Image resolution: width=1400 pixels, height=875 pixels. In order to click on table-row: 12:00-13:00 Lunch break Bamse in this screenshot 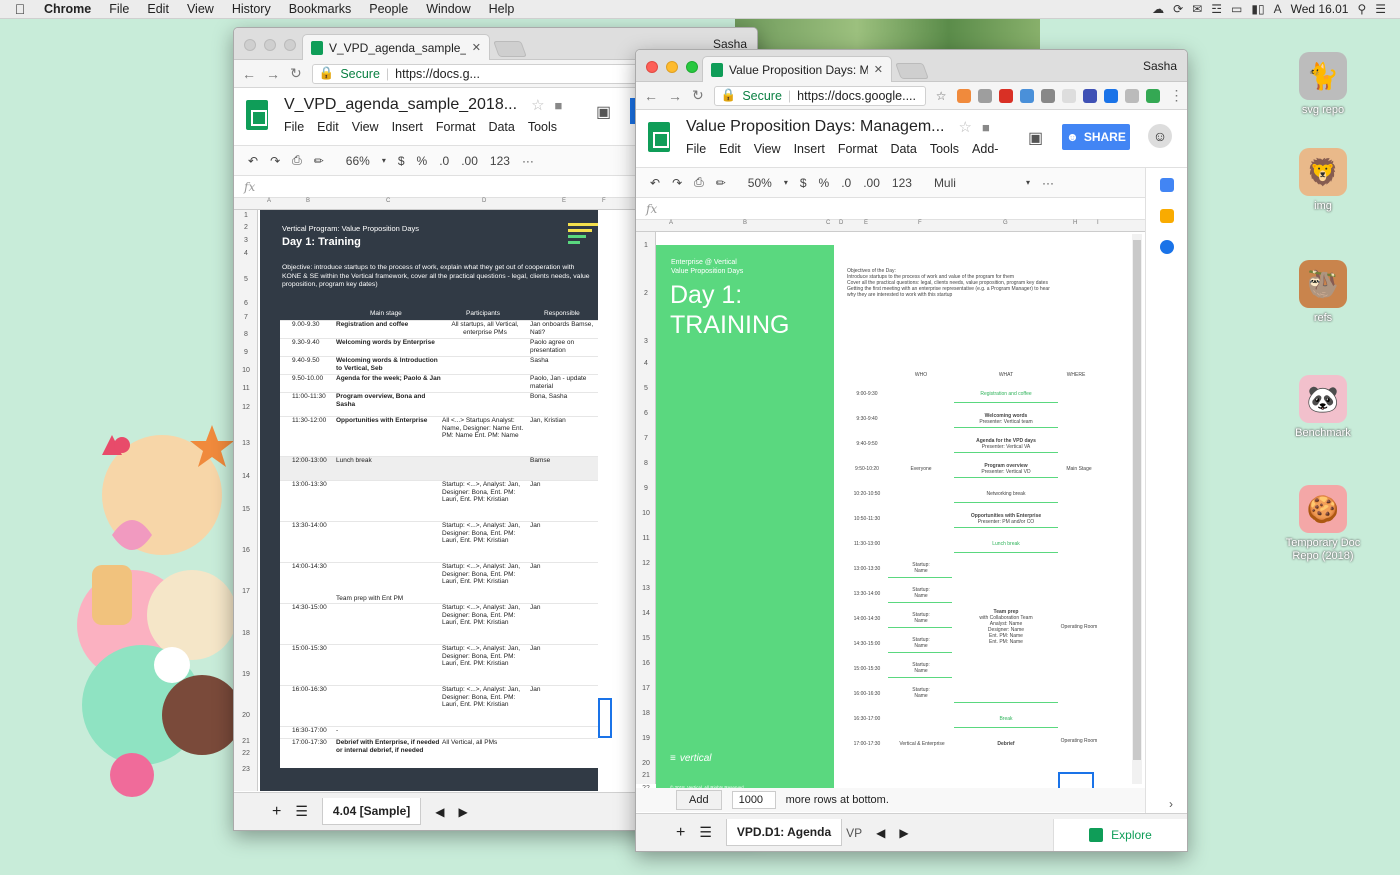, I will do `click(439, 468)`.